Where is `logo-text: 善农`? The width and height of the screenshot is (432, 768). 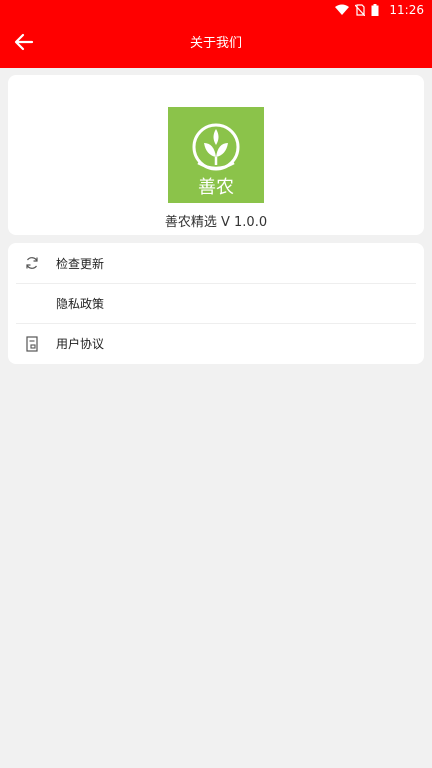
logo-text: 善农 is located at coordinates (216, 187).